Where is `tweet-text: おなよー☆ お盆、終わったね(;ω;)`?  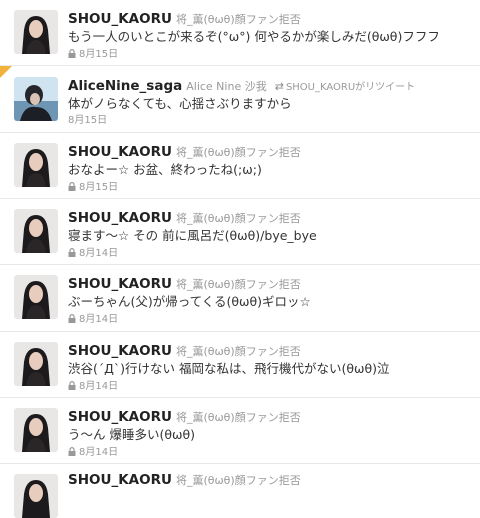 tweet-text: おなよー☆ お盆、終わったね(;ω;) is located at coordinates (165, 169).